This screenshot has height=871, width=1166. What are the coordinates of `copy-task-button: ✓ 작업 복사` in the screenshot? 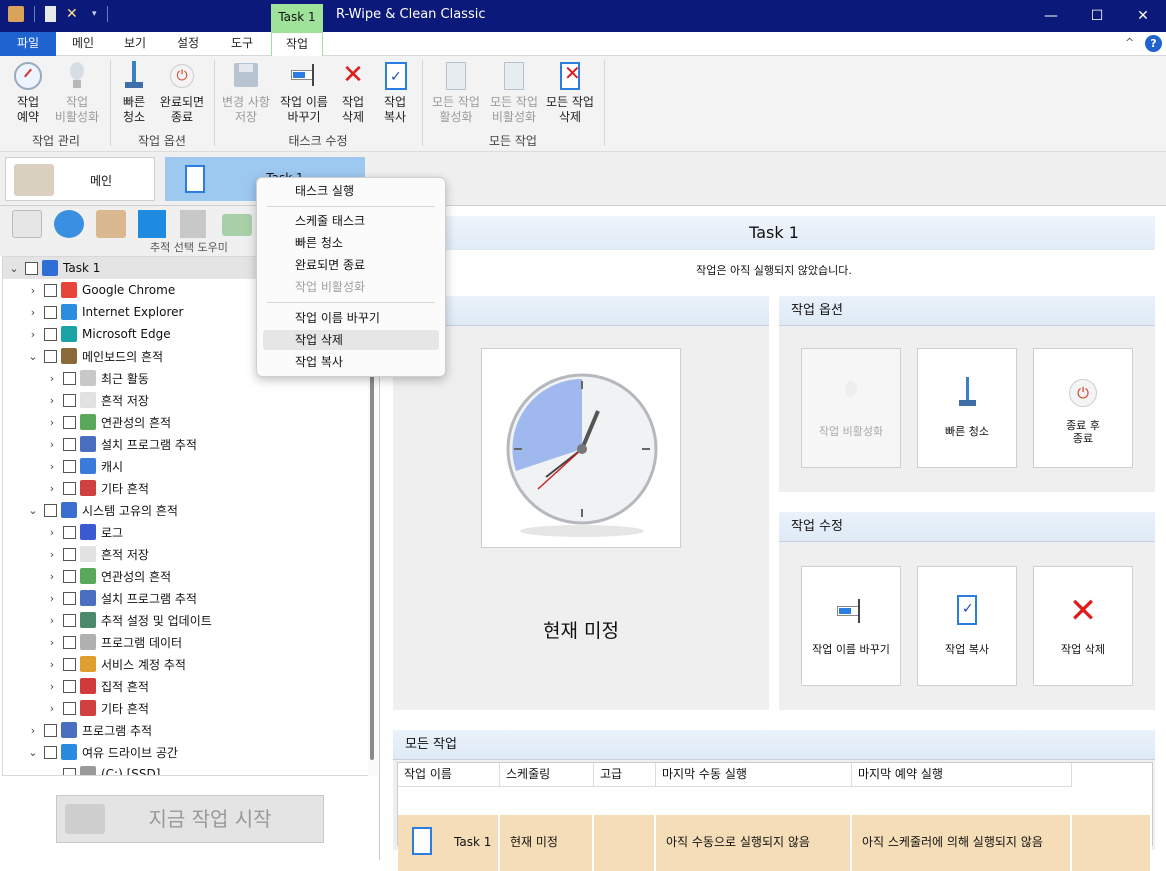 It's located at (395, 92).